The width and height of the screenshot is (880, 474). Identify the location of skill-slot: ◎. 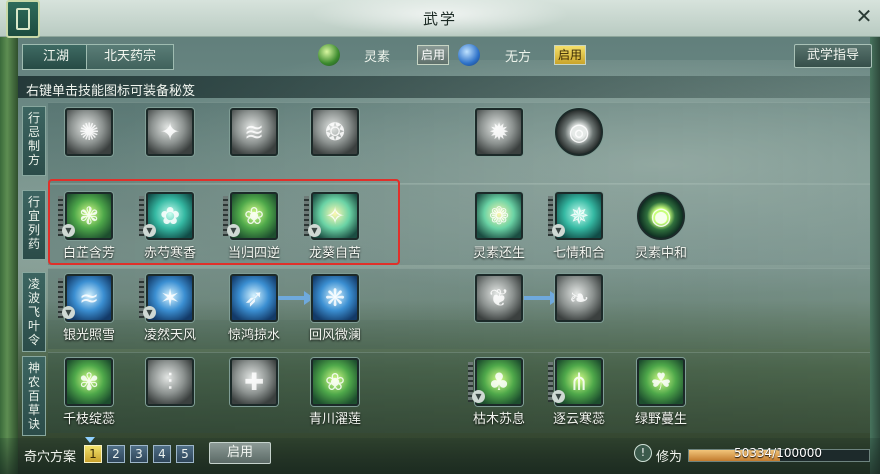
(579, 146).